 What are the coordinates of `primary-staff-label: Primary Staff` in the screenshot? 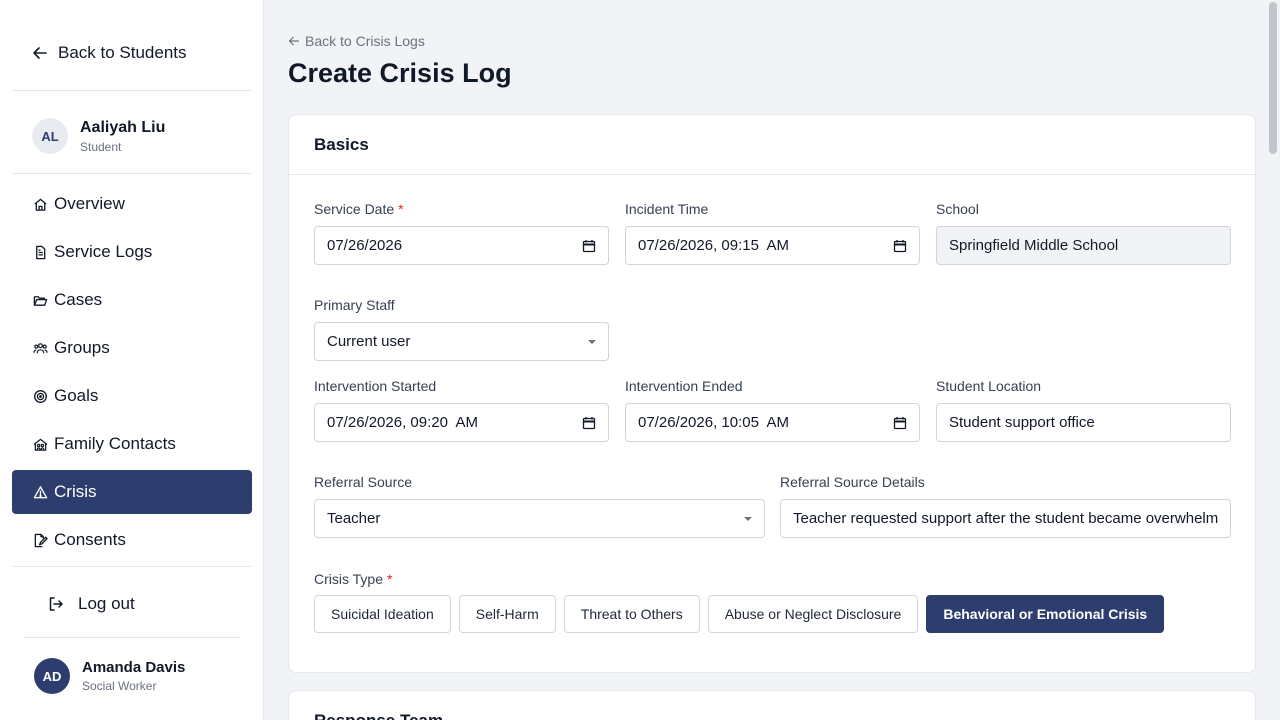 It's located at (354, 305).